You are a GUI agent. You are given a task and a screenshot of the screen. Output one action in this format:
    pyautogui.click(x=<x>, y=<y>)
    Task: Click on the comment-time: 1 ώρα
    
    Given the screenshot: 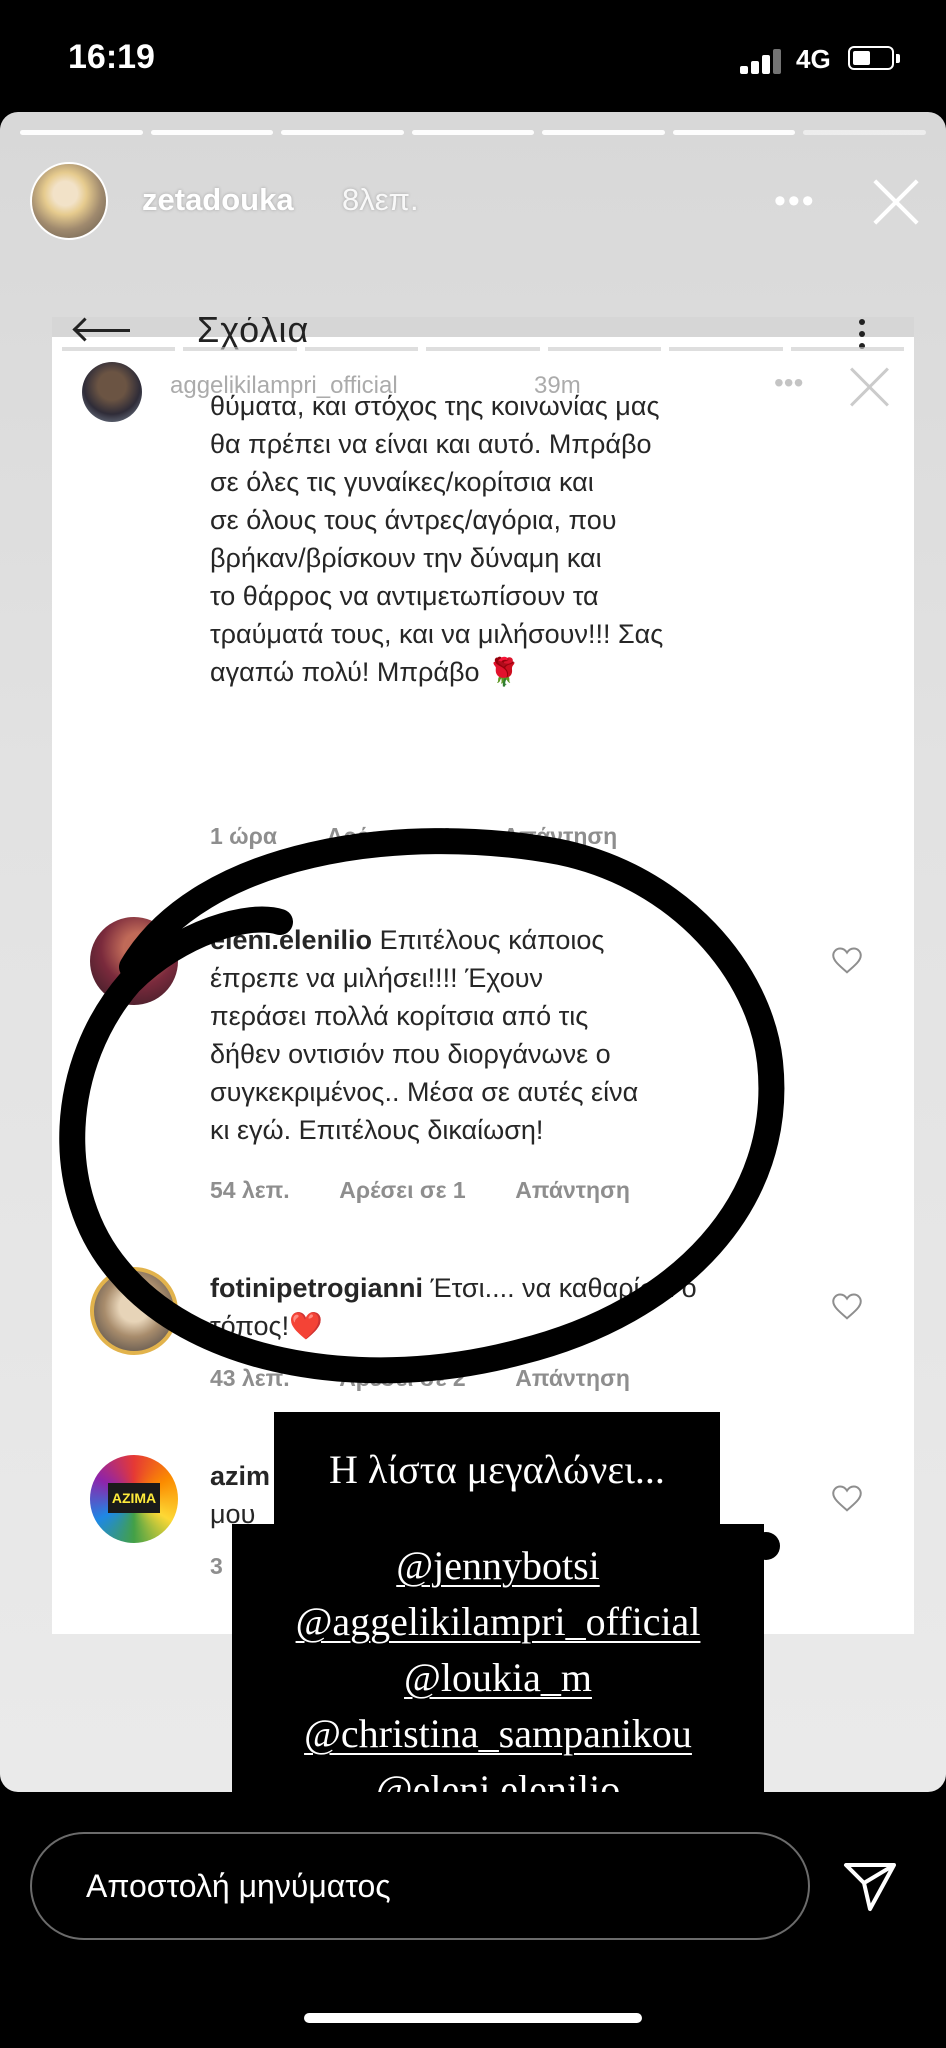 What is the action you would take?
    pyautogui.click(x=243, y=836)
    